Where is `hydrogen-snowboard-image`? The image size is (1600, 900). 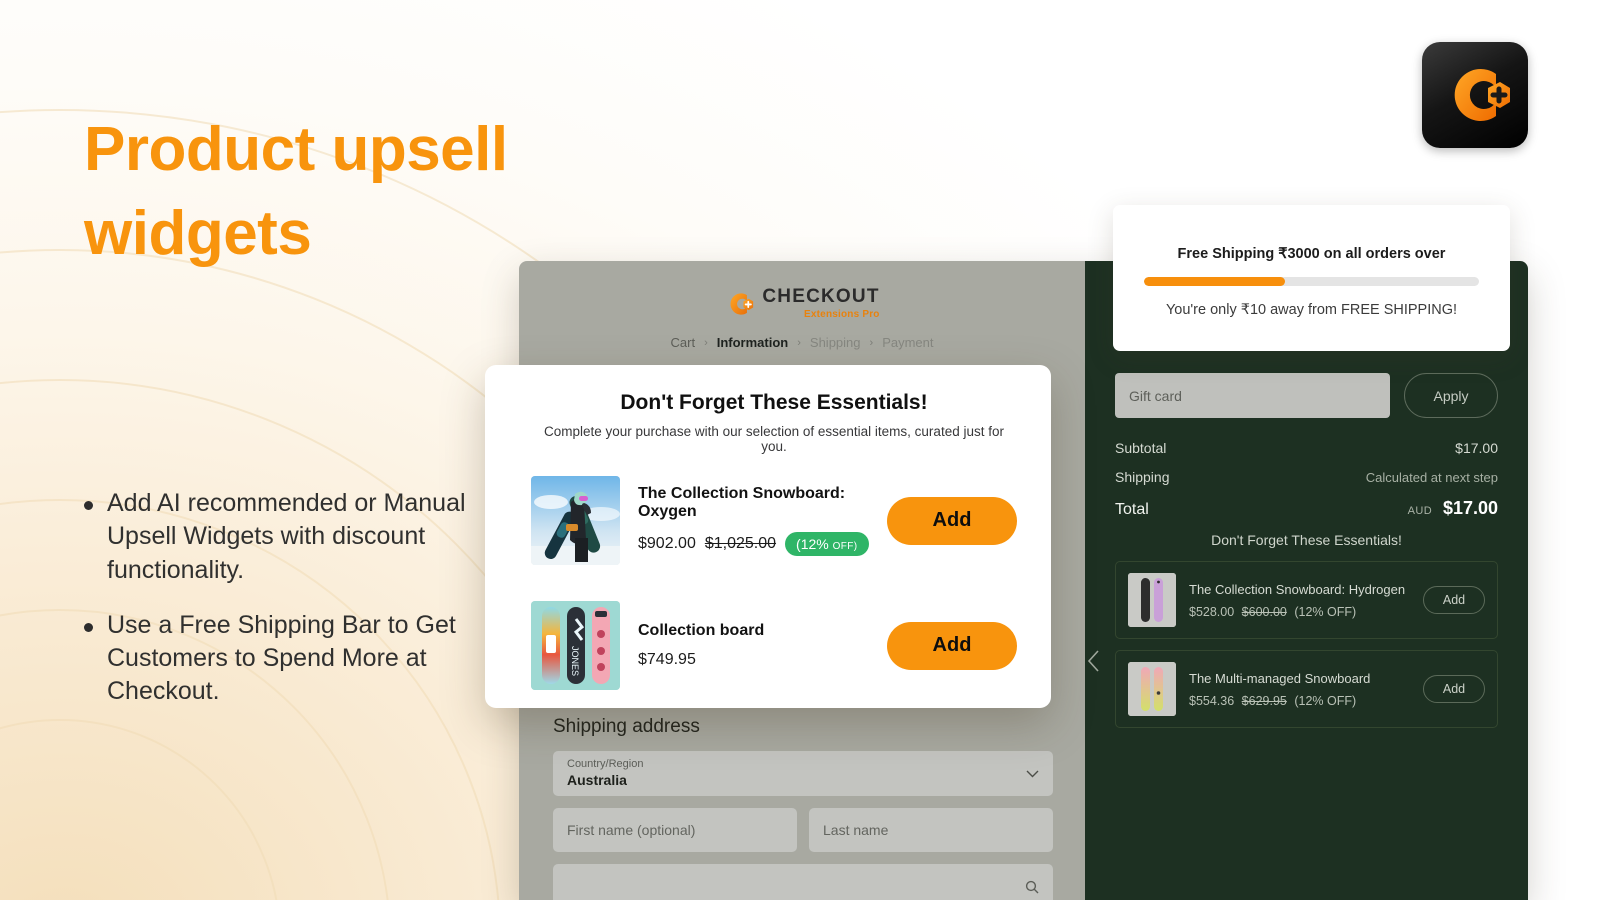 hydrogen-snowboard-image is located at coordinates (1152, 600).